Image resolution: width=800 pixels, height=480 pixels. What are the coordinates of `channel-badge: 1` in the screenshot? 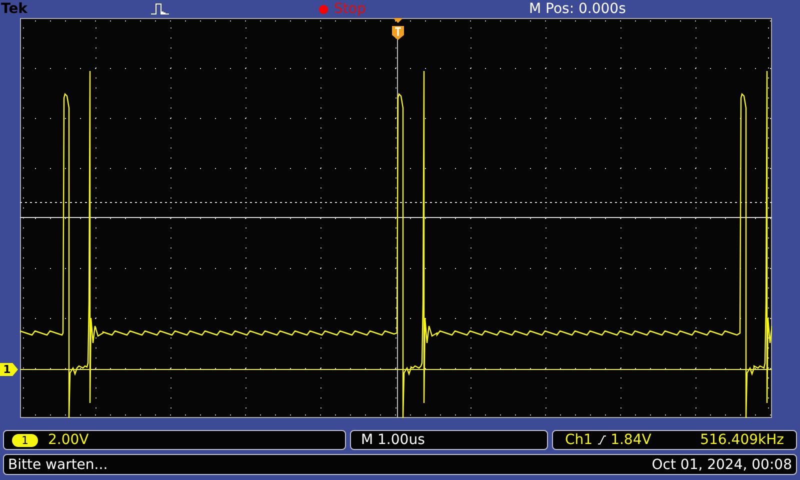 It's located at (25, 440).